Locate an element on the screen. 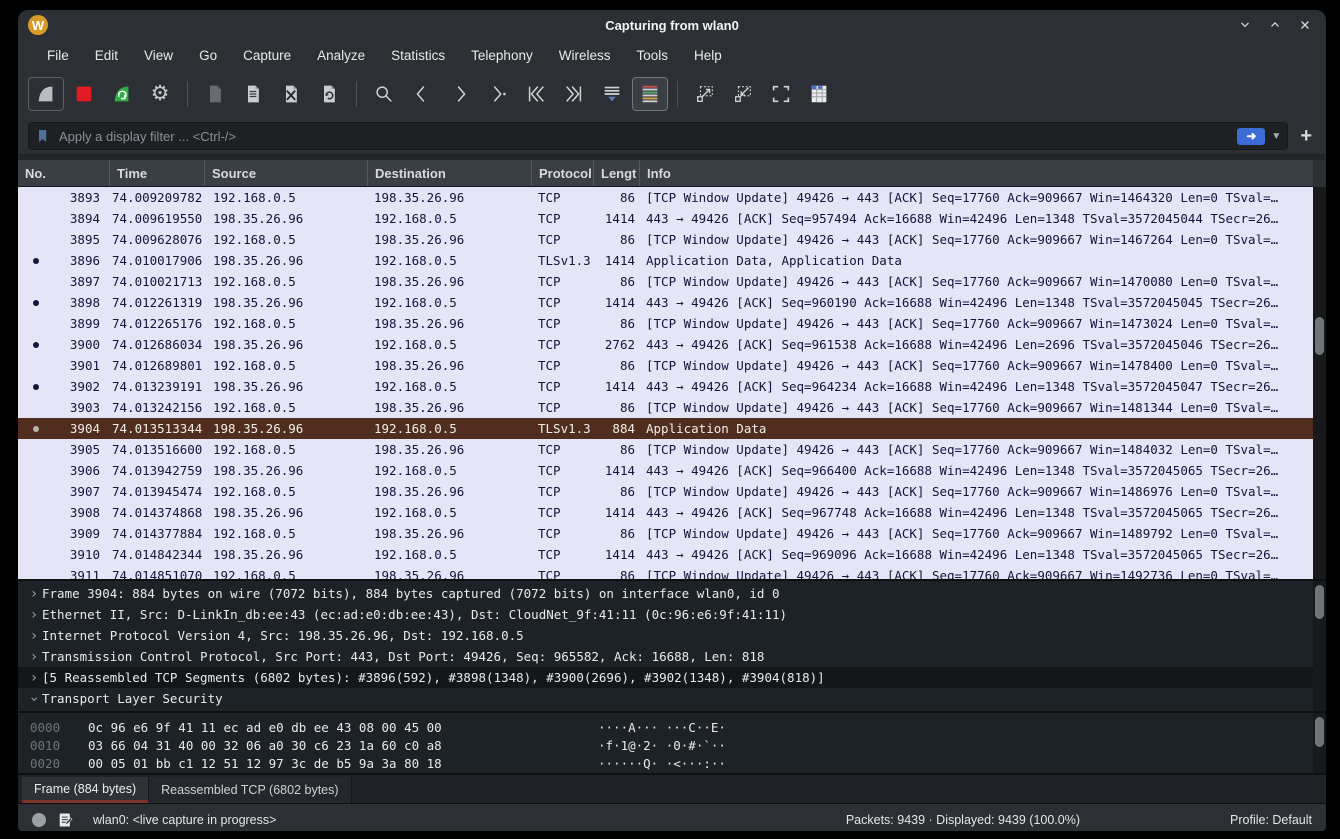 The image size is (1340, 839). menu-tools: Tools is located at coordinates (652, 55).